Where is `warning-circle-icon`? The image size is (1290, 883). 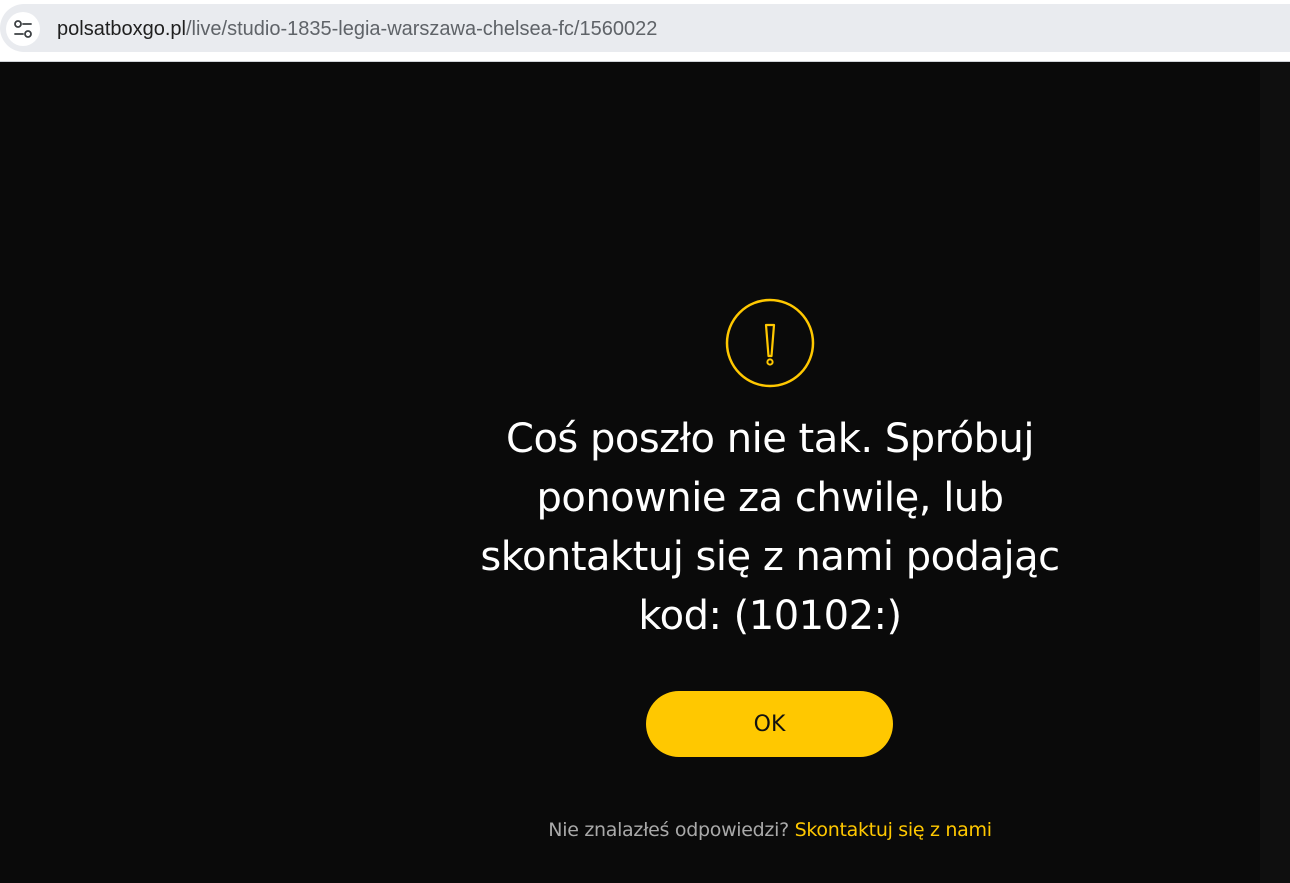 warning-circle-icon is located at coordinates (770, 343).